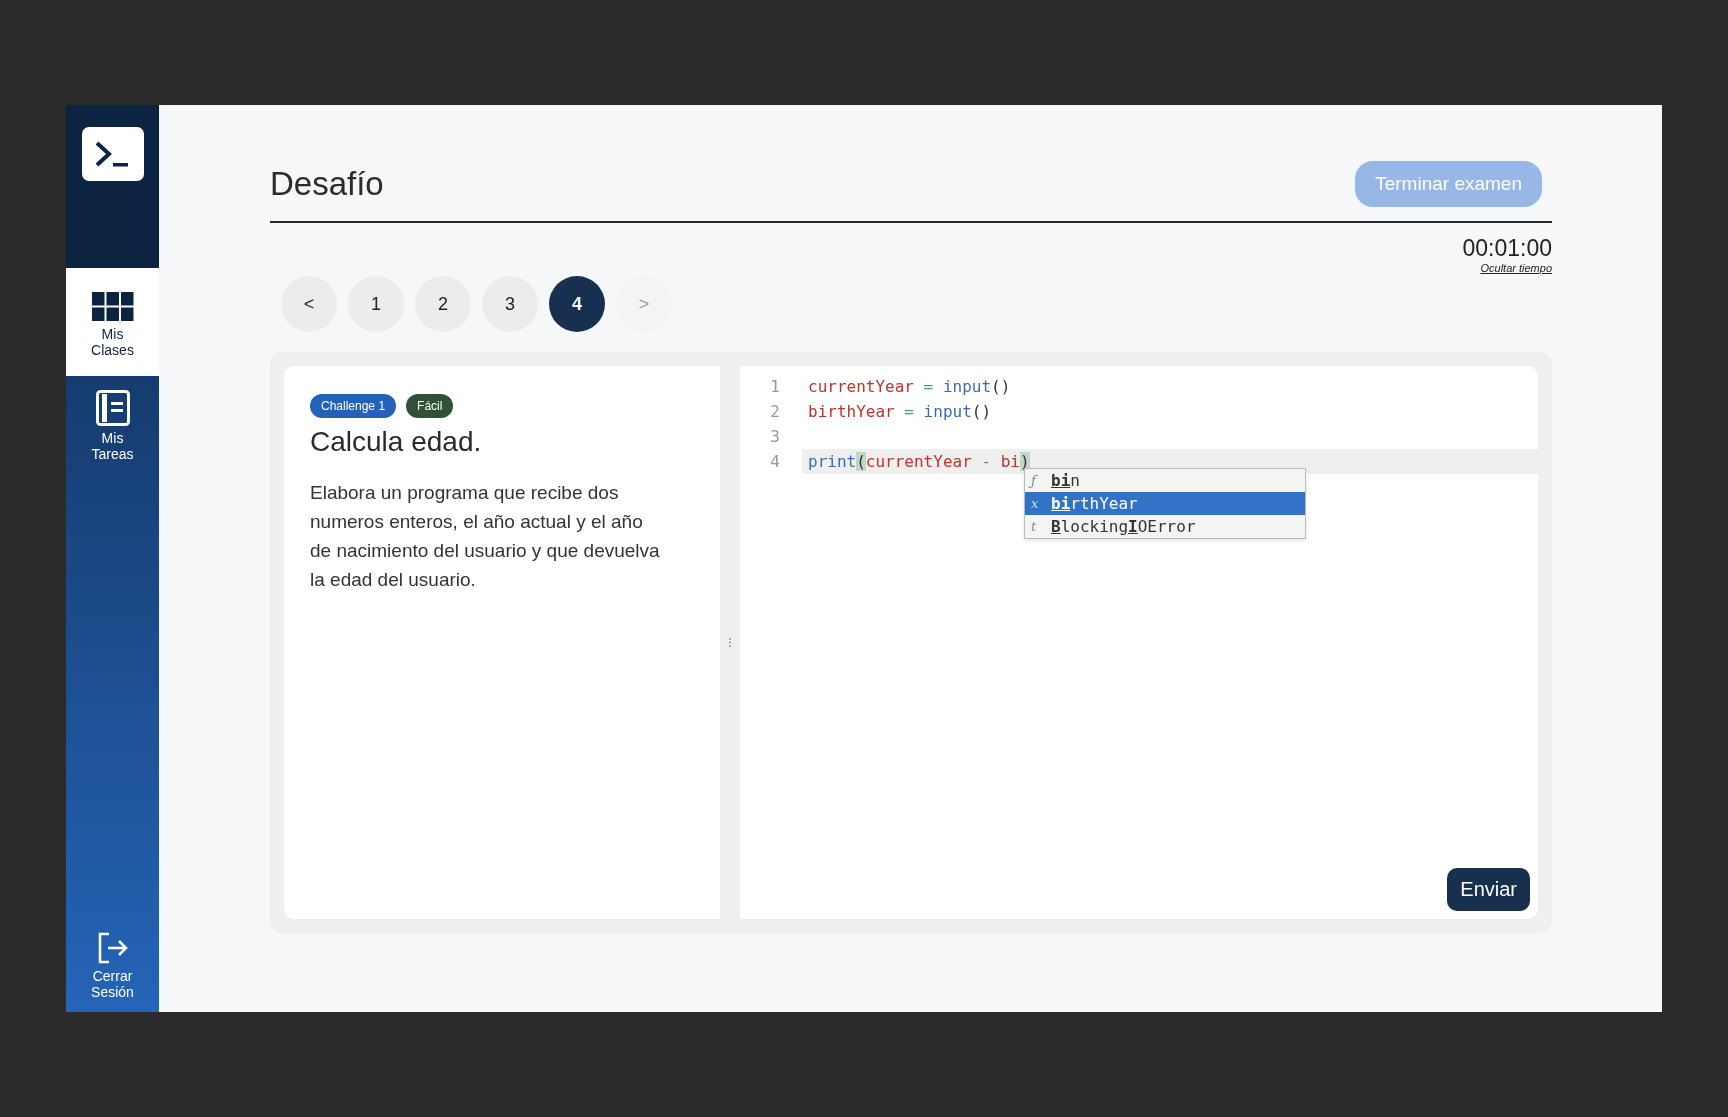 The width and height of the screenshot is (1728, 1117). Describe the element at coordinates (443, 304) in the screenshot. I see `page-button: 2` at that location.